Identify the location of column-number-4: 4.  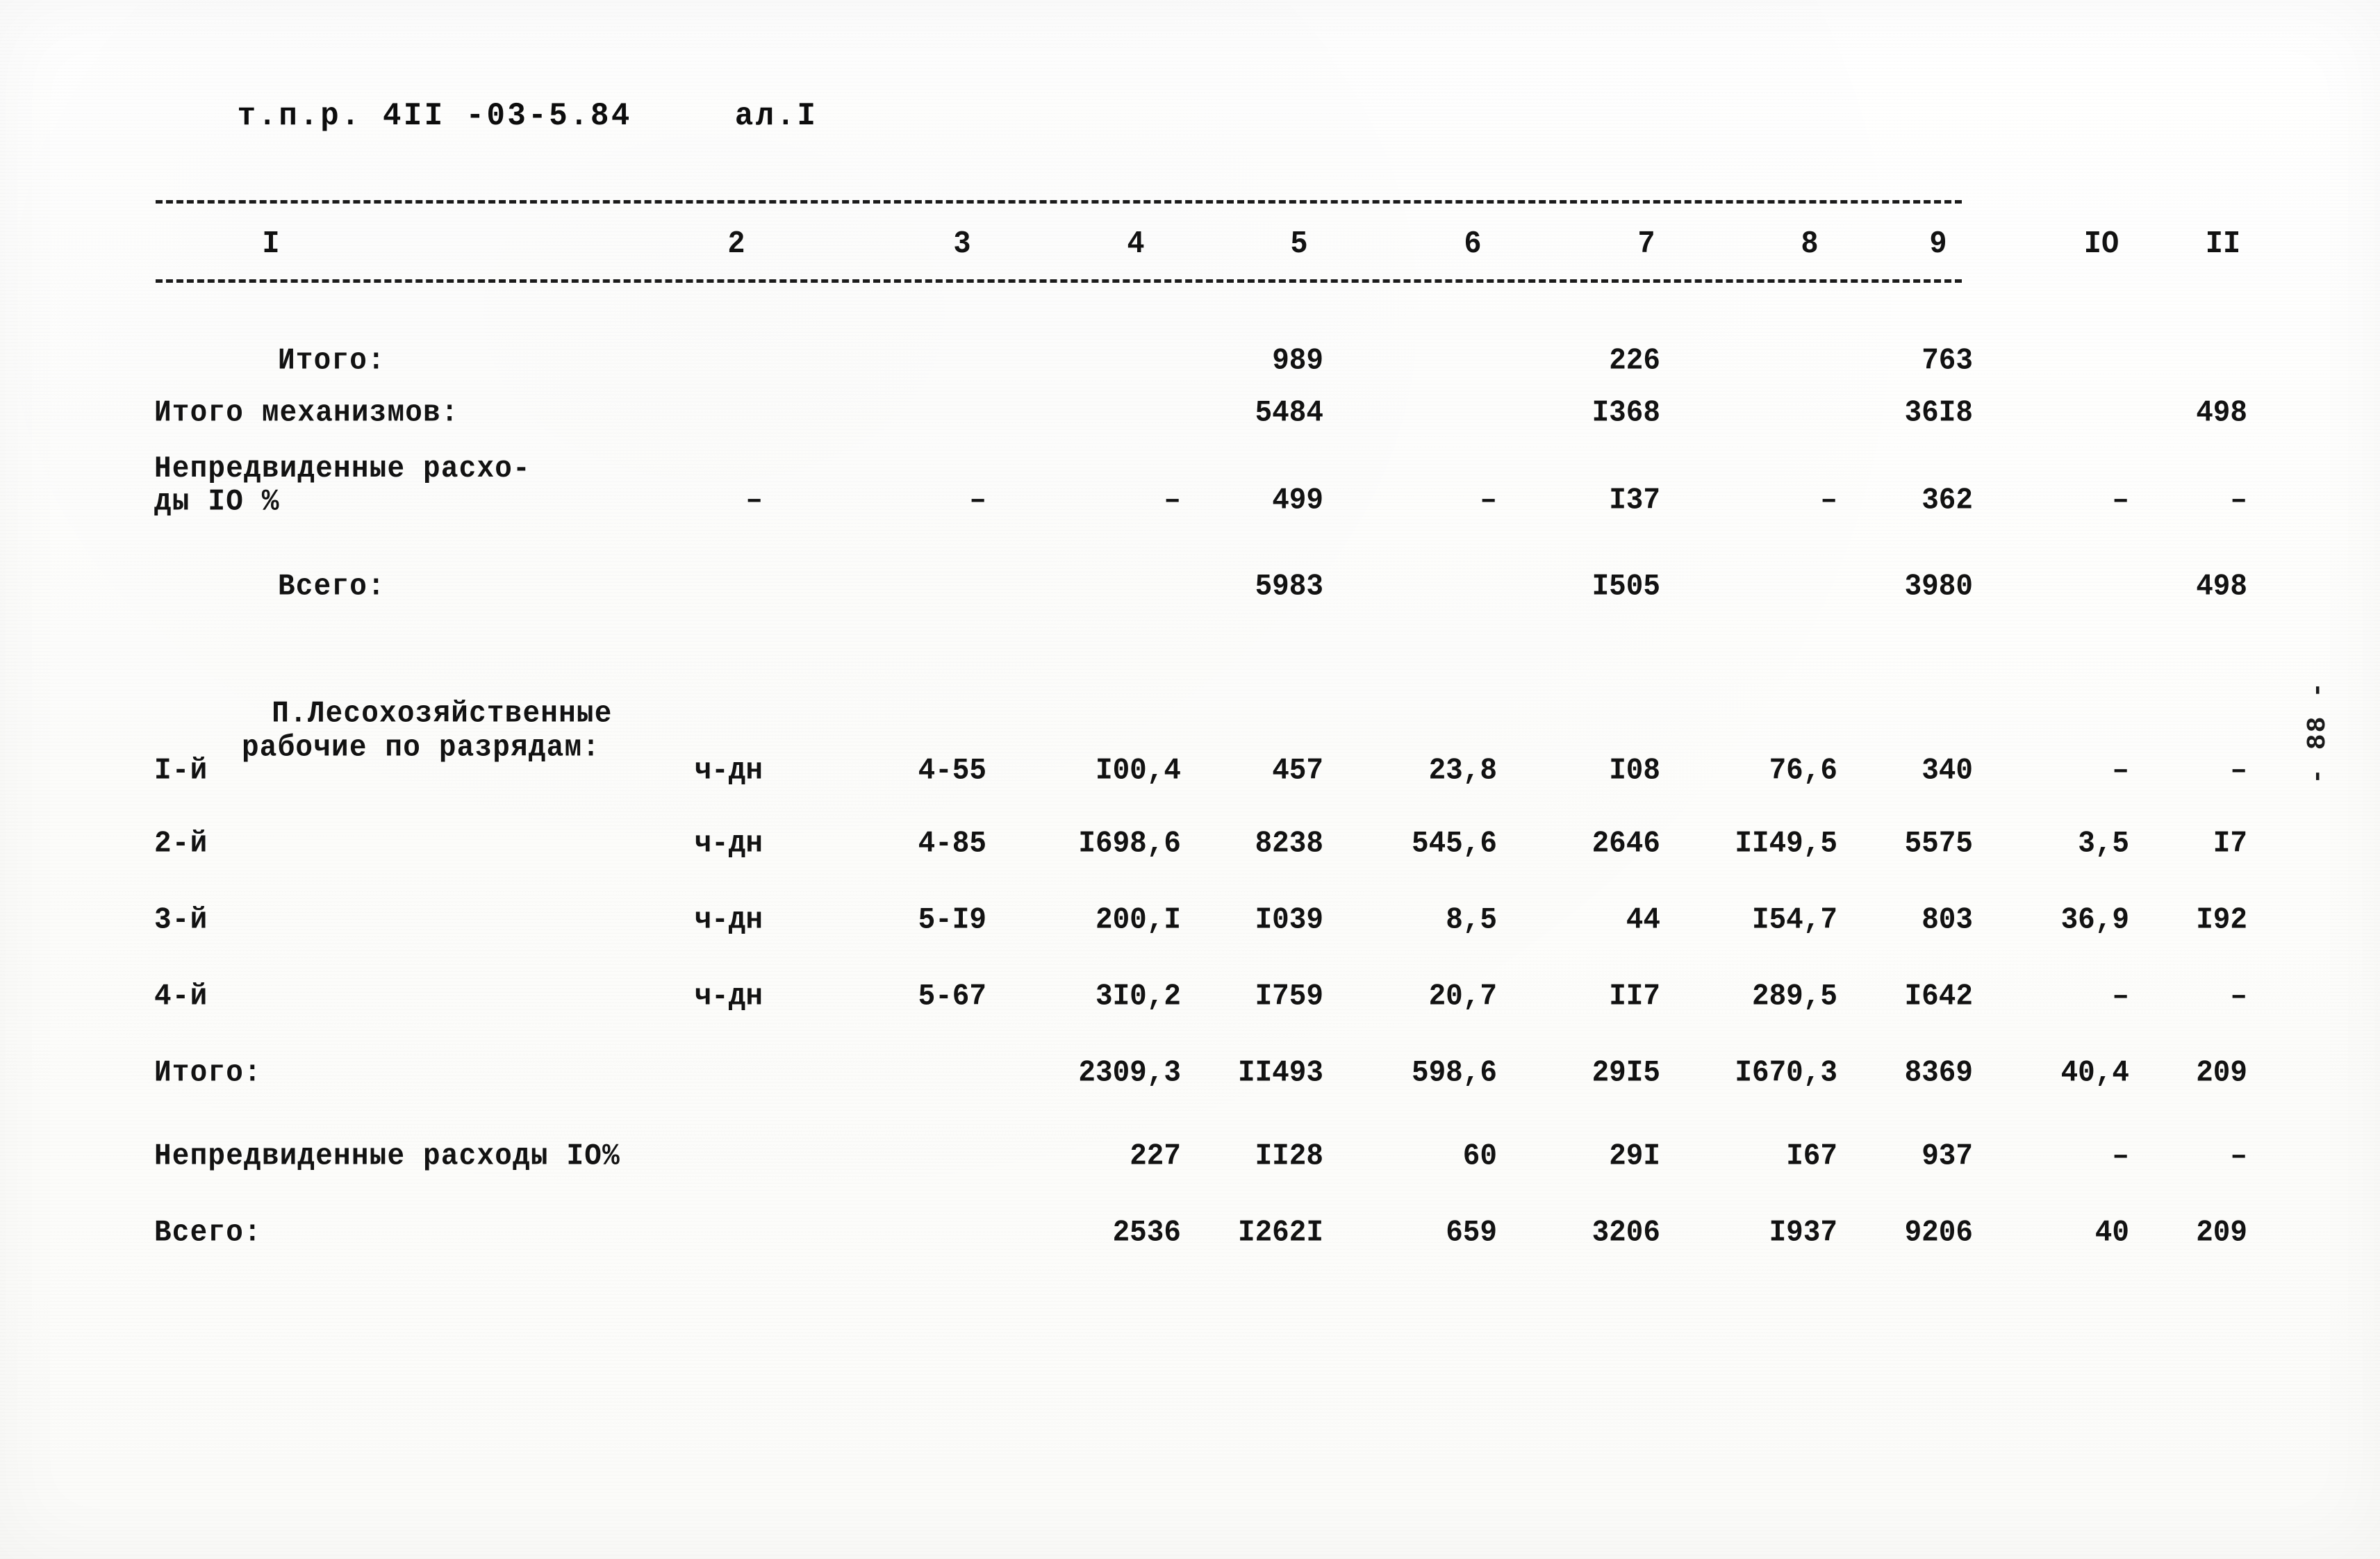
(1136, 244).